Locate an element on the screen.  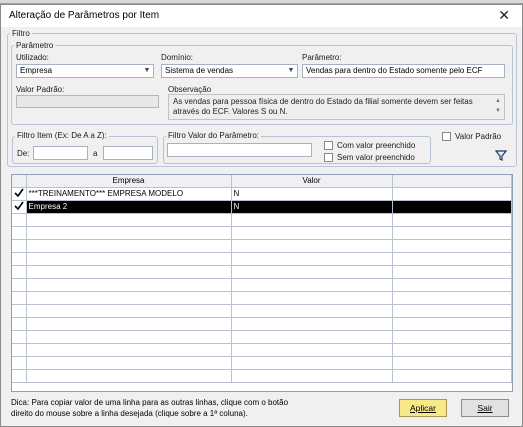
table-row: Empresa 2N is located at coordinates (262, 207).